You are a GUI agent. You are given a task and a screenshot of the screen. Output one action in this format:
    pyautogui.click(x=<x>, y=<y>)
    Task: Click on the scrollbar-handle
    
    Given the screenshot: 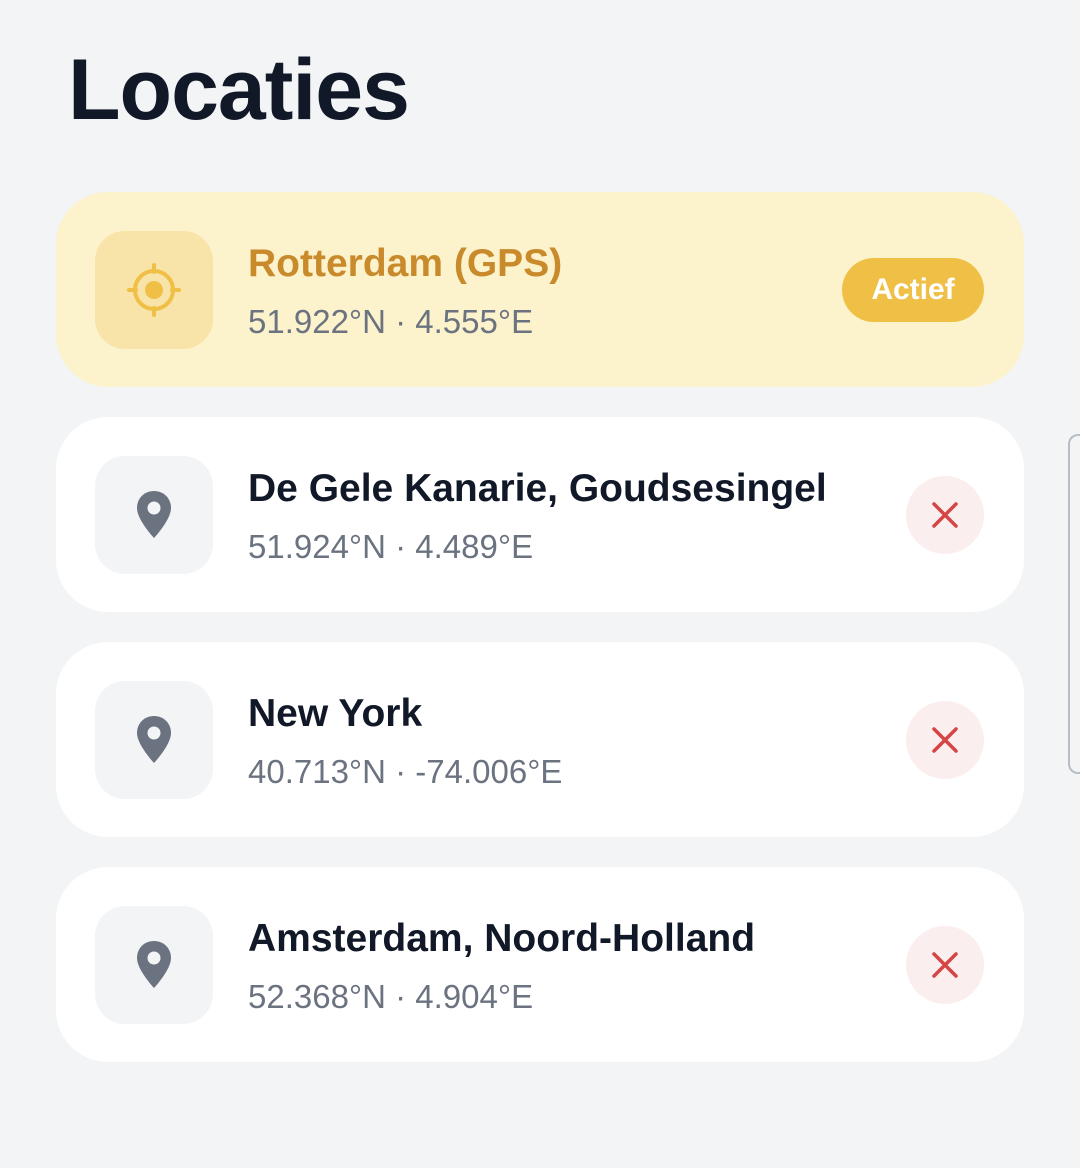 What is the action you would take?
    pyautogui.click(x=1074, y=604)
    